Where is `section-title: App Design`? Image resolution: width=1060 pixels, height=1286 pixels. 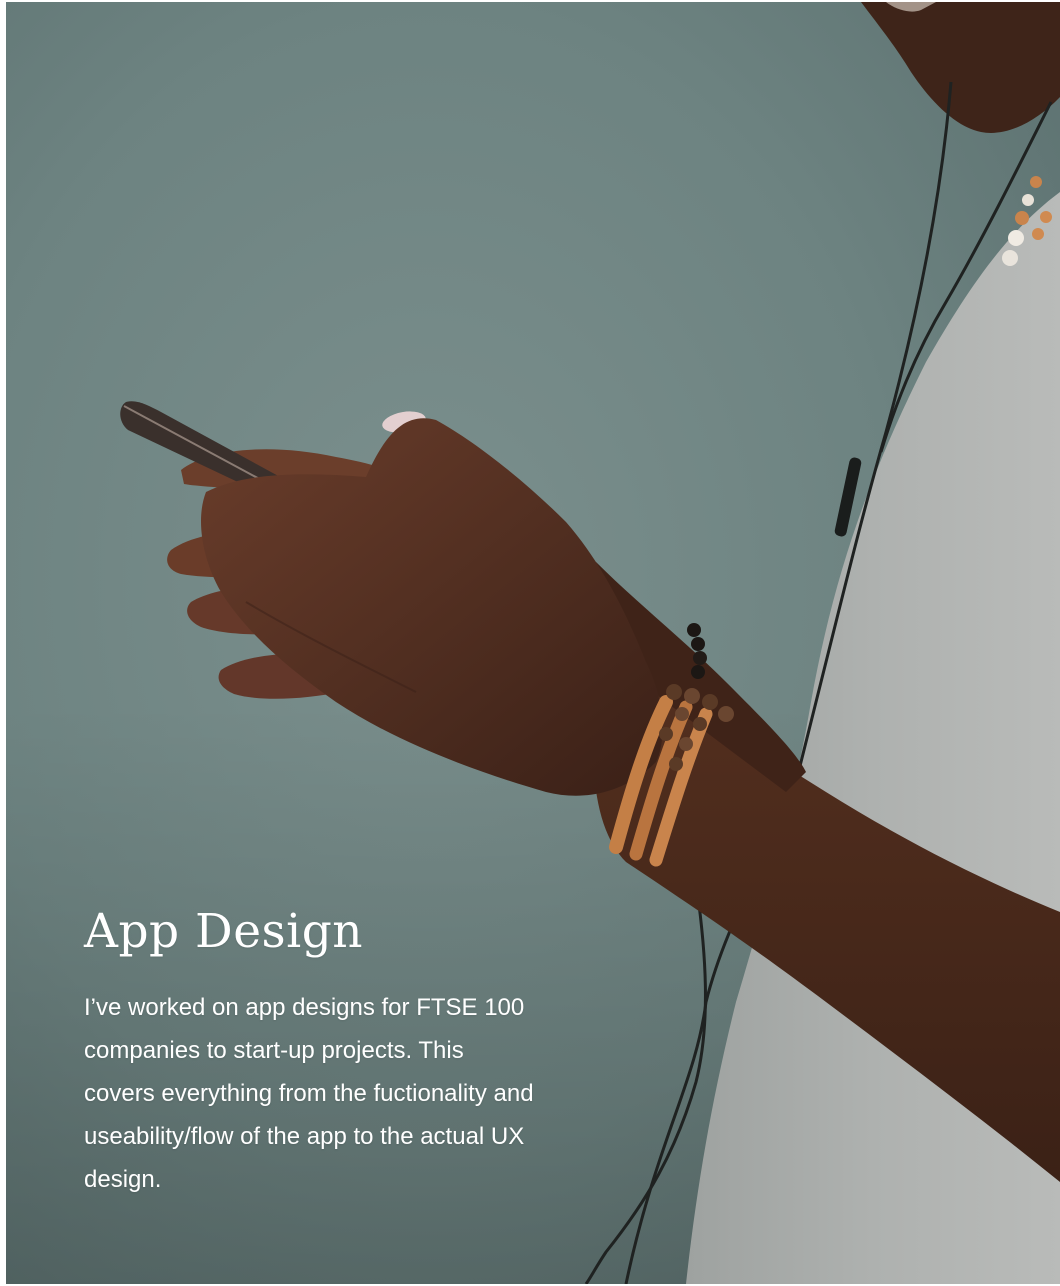
section-title: App Design is located at coordinates (224, 931).